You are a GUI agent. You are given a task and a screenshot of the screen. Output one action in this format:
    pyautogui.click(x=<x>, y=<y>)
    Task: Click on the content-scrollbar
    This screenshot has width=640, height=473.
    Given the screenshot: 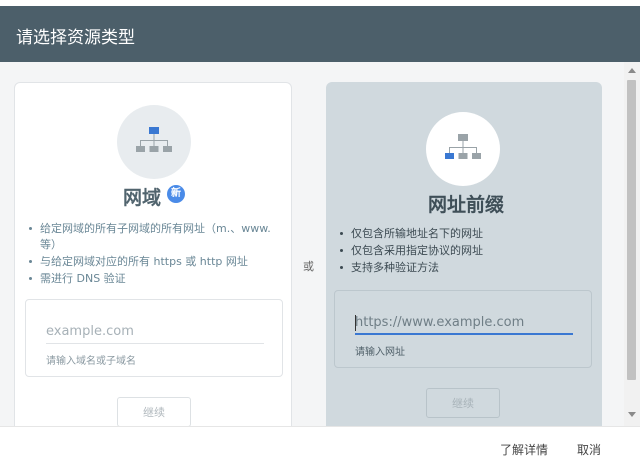 What is the action you would take?
    pyautogui.click(x=632, y=244)
    